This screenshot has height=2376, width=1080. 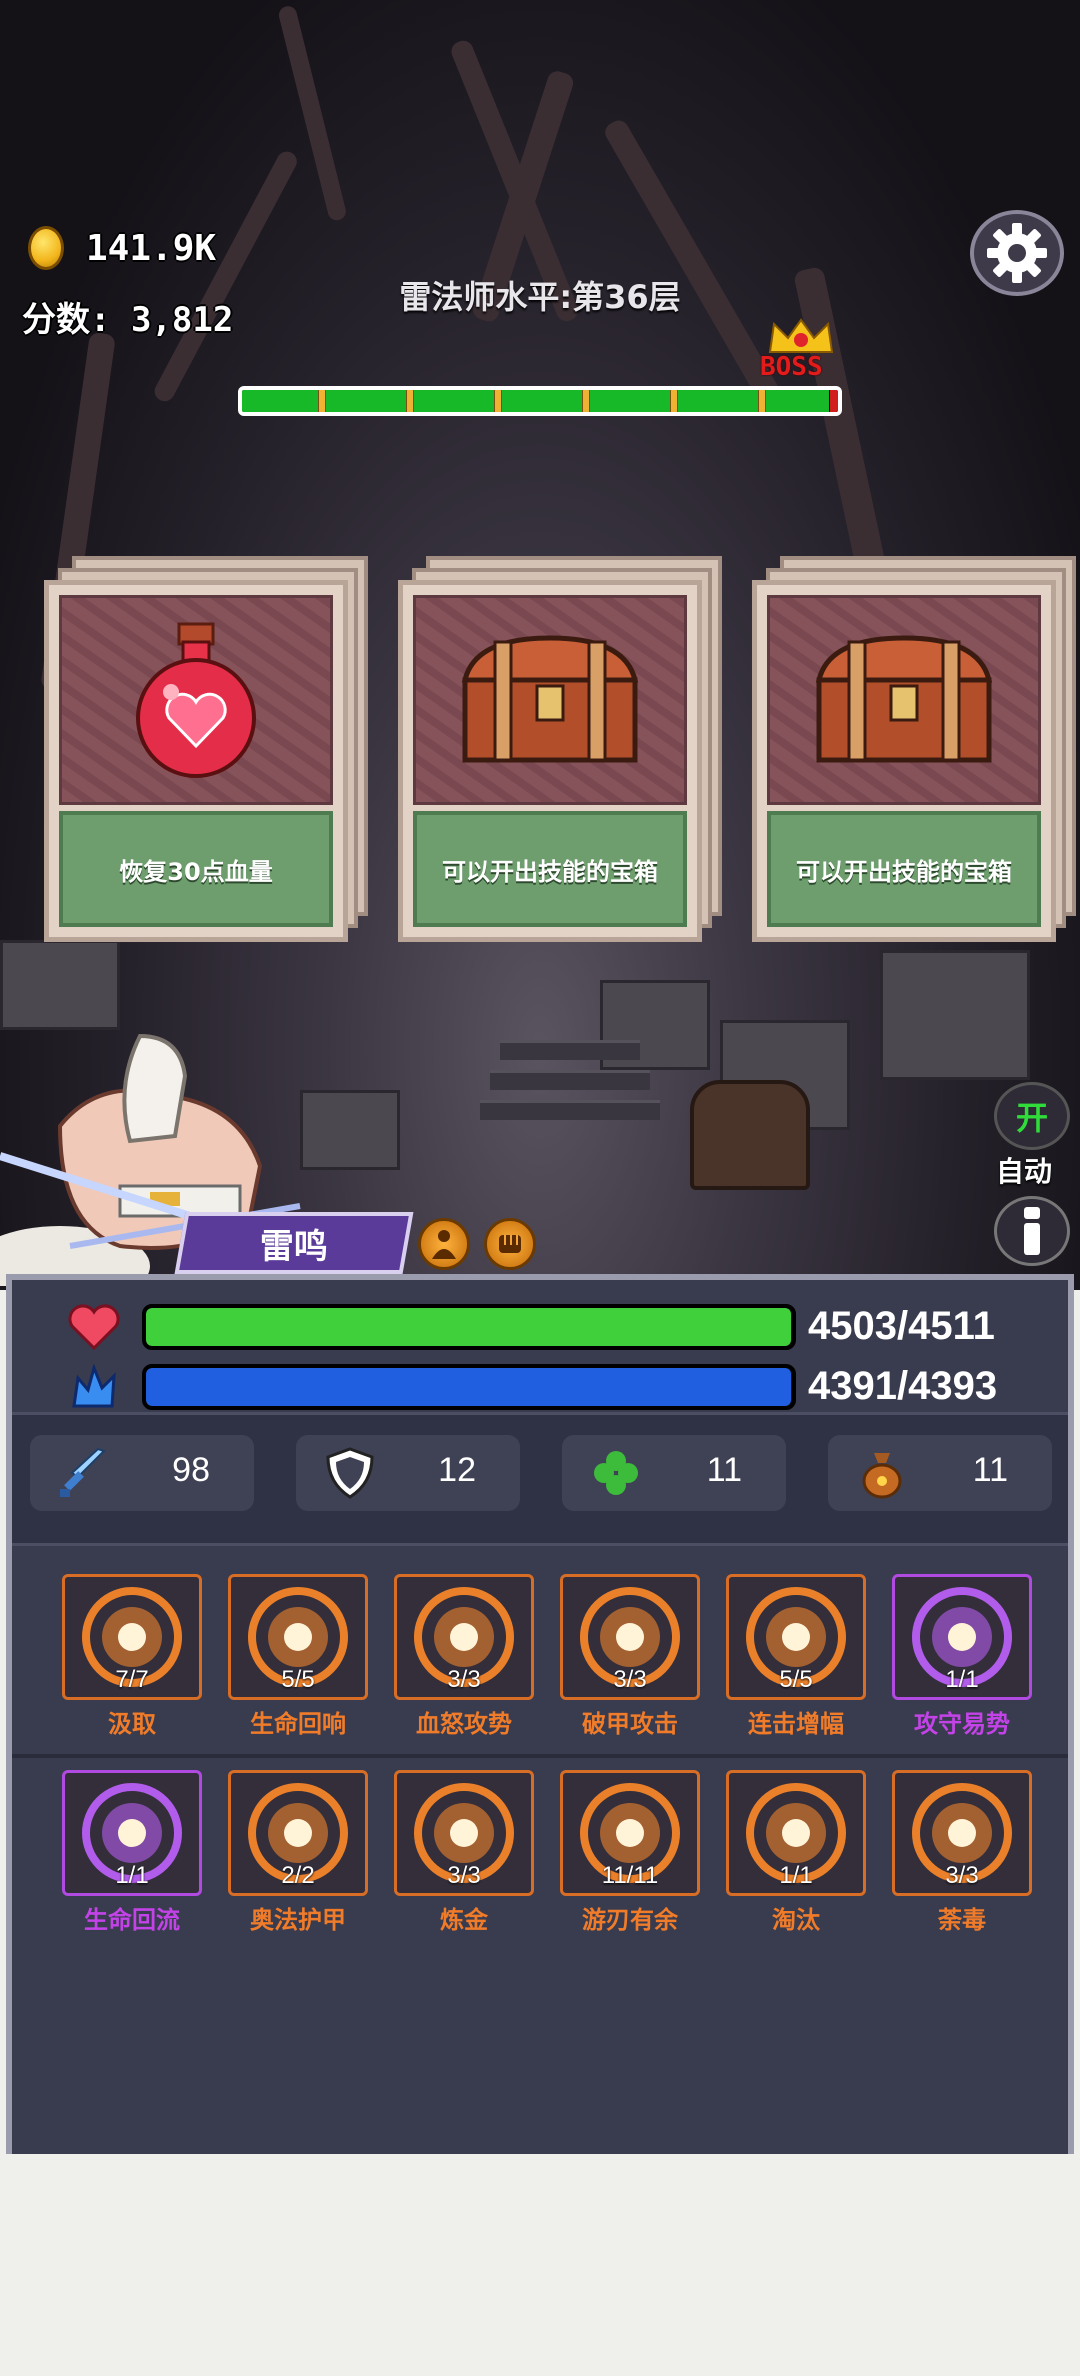 I want to click on skill-name: 炼金, so click(x=464, y=1920).